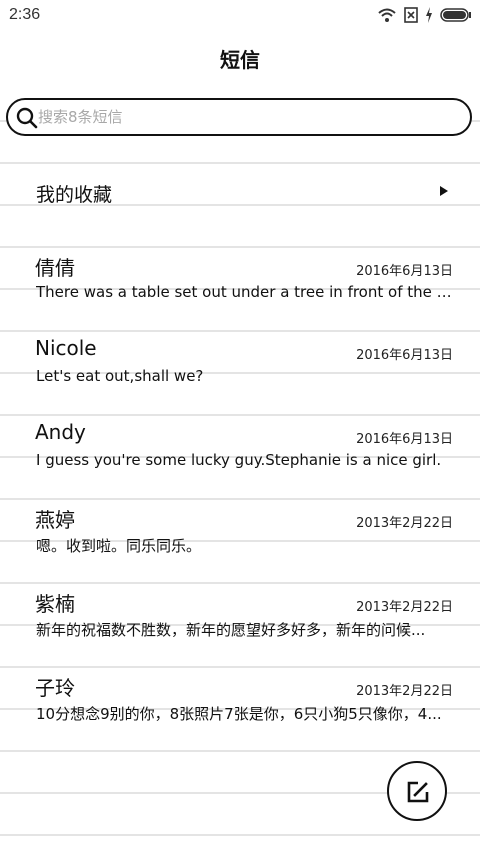 The height and width of the screenshot is (853, 480). I want to click on message-sender: 倩倩, so click(55, 268).